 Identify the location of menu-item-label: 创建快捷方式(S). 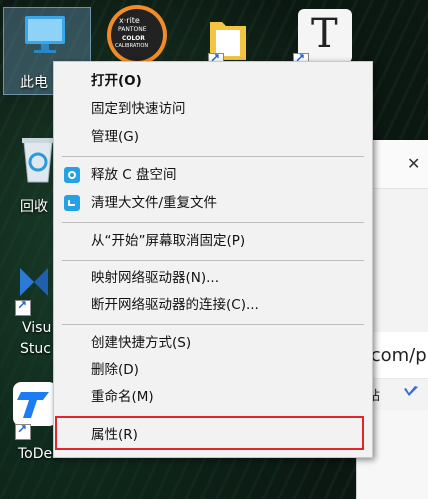
(141, 343).